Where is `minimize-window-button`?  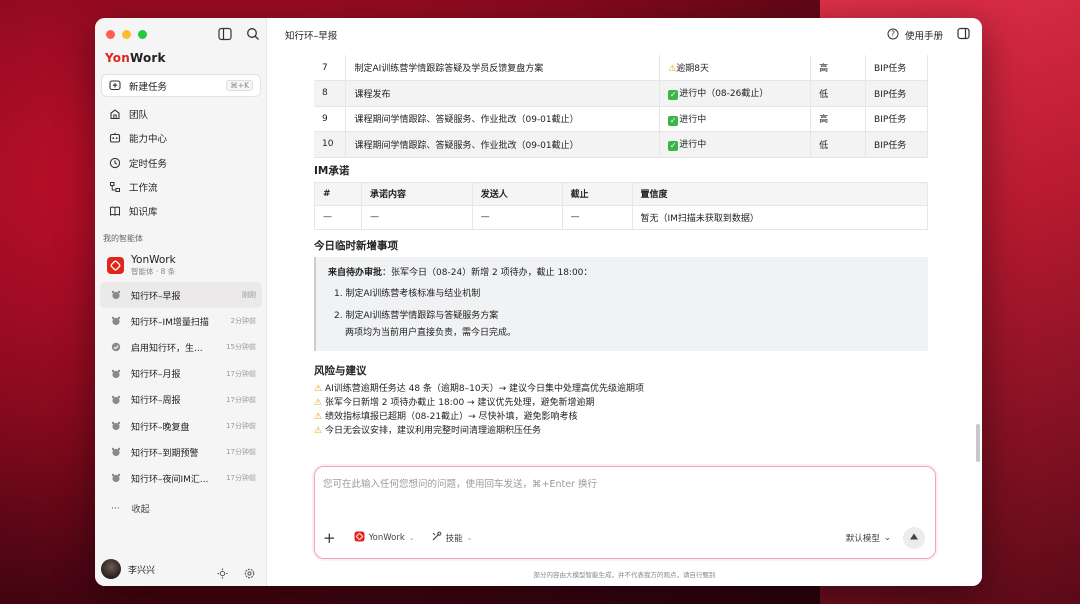
minimize-window-button is located at coordinates (126, 34).